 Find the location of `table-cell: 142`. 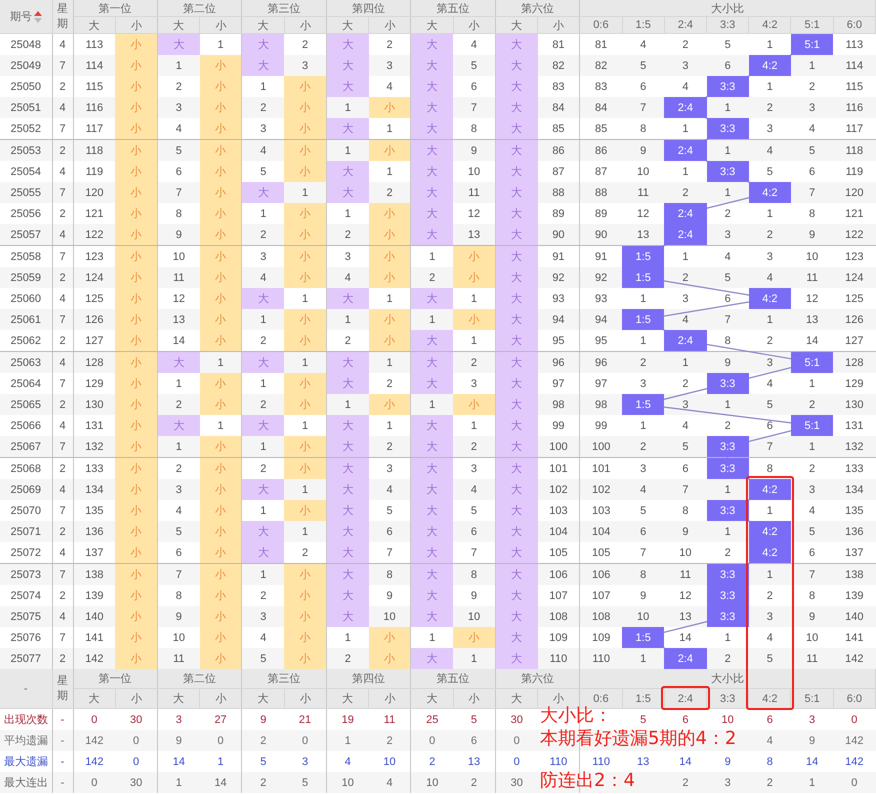

table-cell: 142 is located at coordinates (854, 740).